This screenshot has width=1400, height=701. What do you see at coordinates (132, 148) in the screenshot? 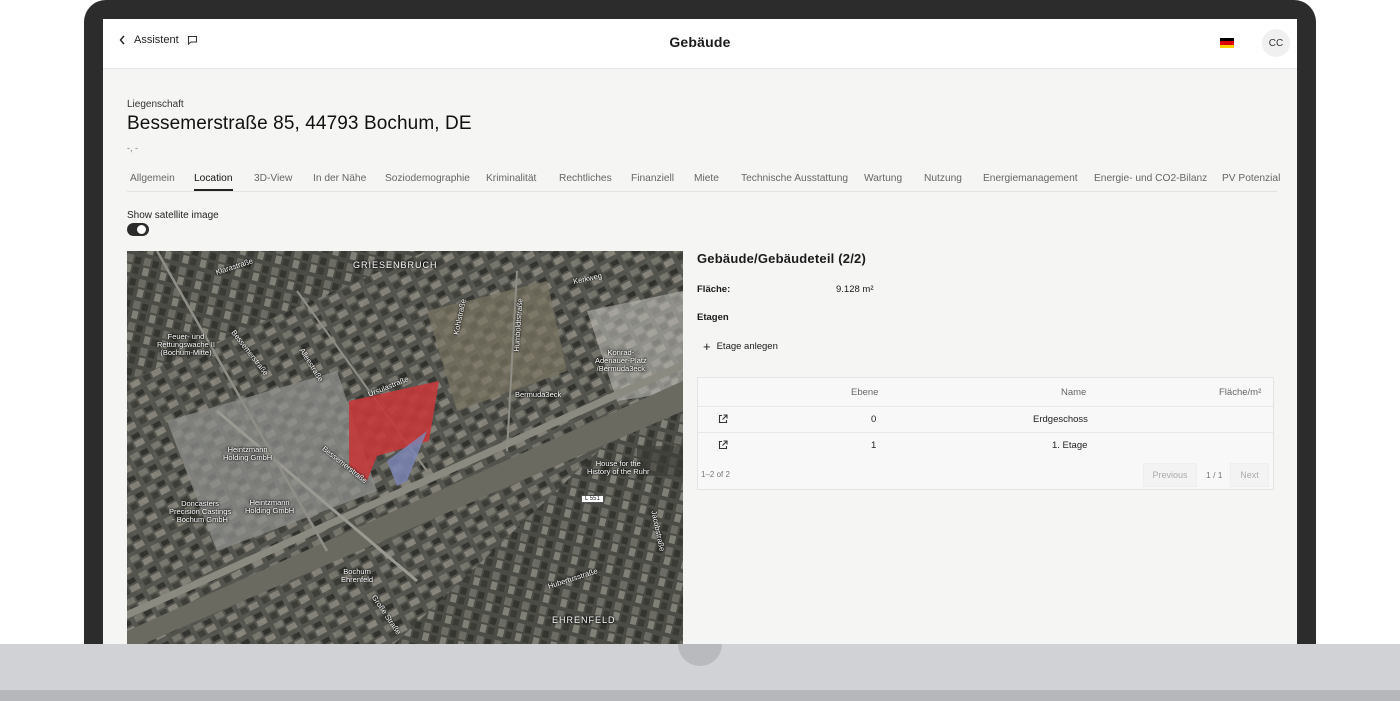
I see `property-subtitle: -, -` at bounding box center [132, 148].